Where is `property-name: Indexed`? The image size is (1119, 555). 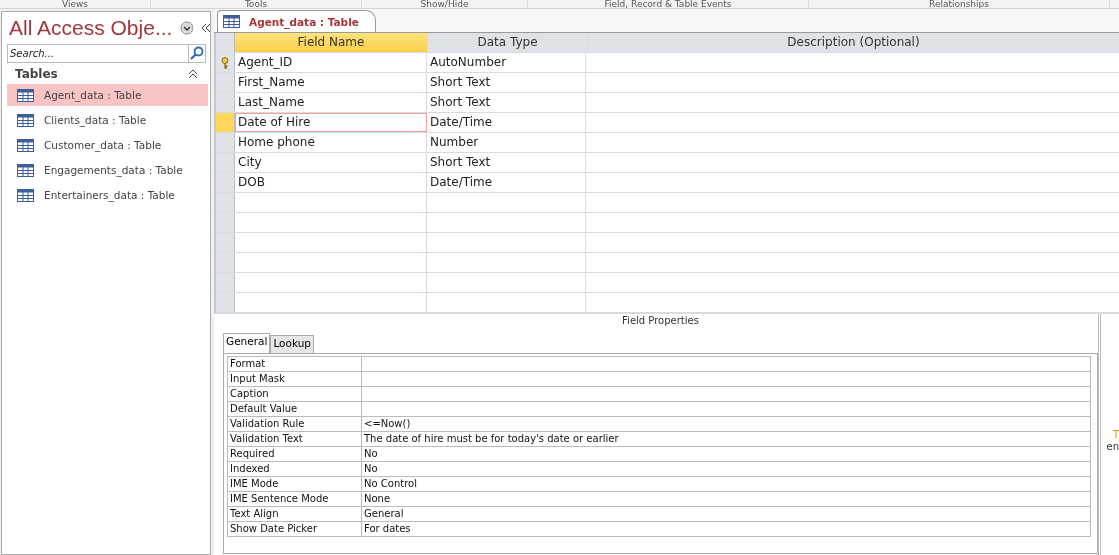
property-name: Indexed is located at coordinates (295, 469).